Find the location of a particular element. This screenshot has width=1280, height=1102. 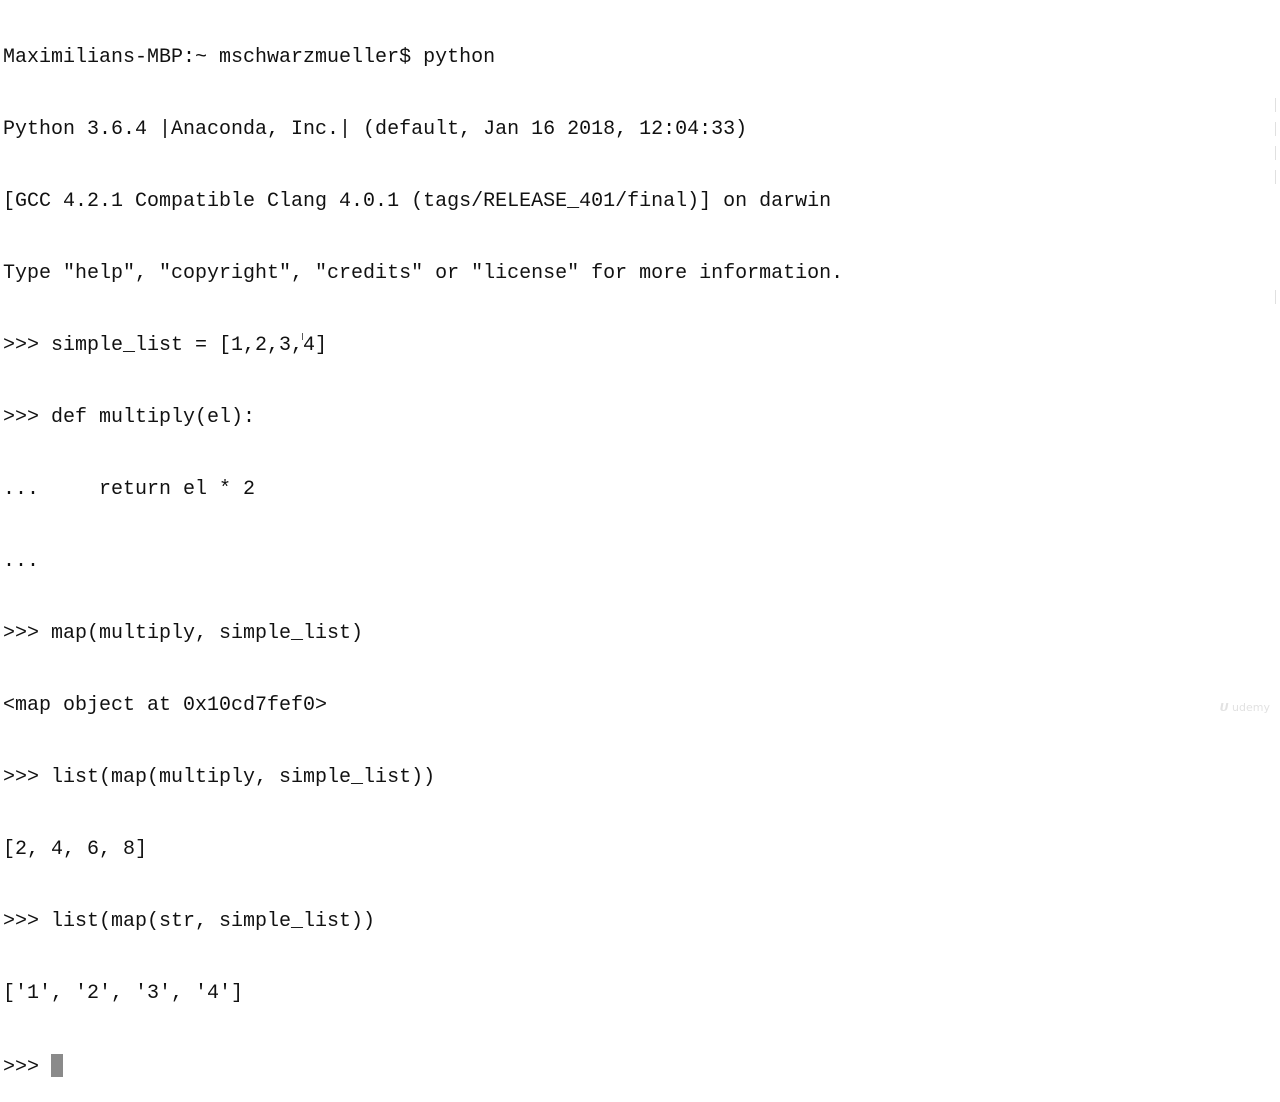

terminal-line: >>> list(map(multiply, simple_list)) is located at coordinates (219, 777).